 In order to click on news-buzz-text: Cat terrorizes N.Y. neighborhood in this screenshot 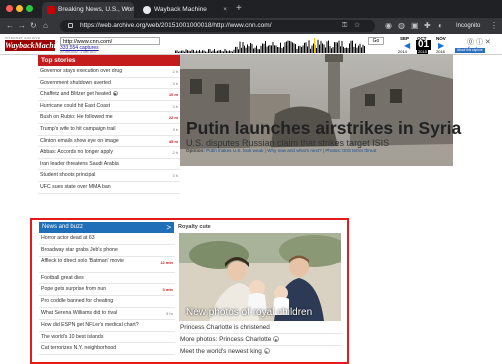, I will do `click(79, 348)`.